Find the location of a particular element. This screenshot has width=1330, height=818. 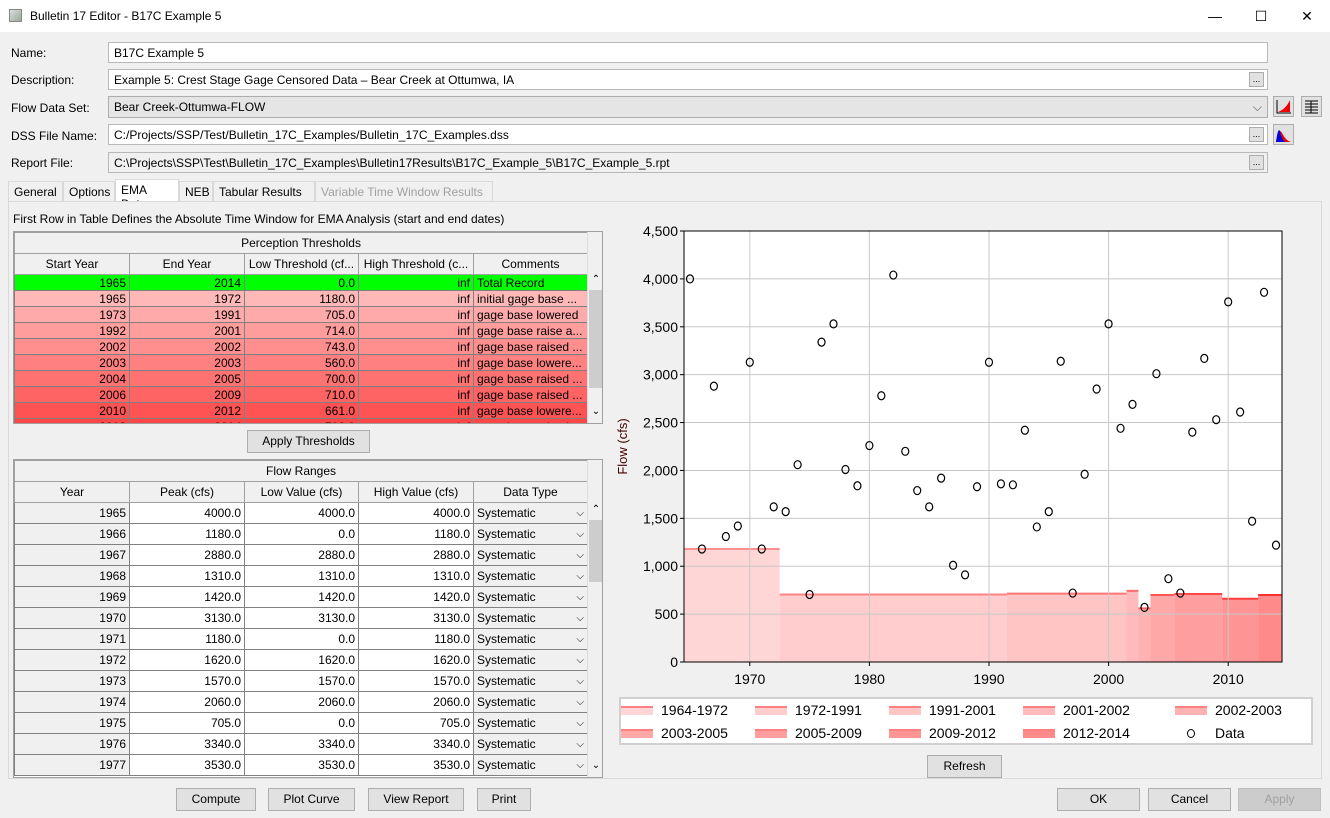

table-cell: 1972 is located at coordinates (187, 298).